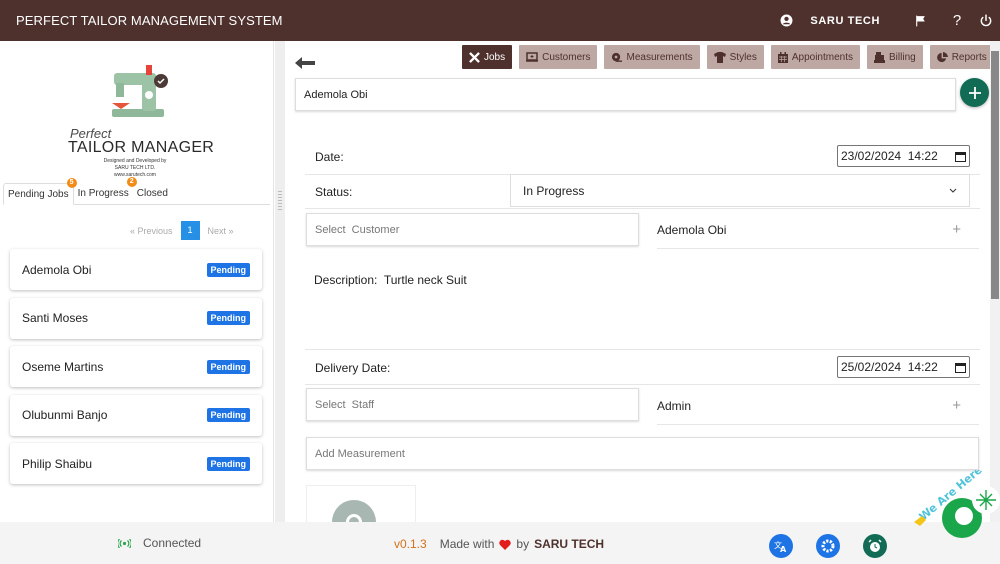  I want to click on logo-brand-text: TAILOR MANAGER, so click(141, 147).